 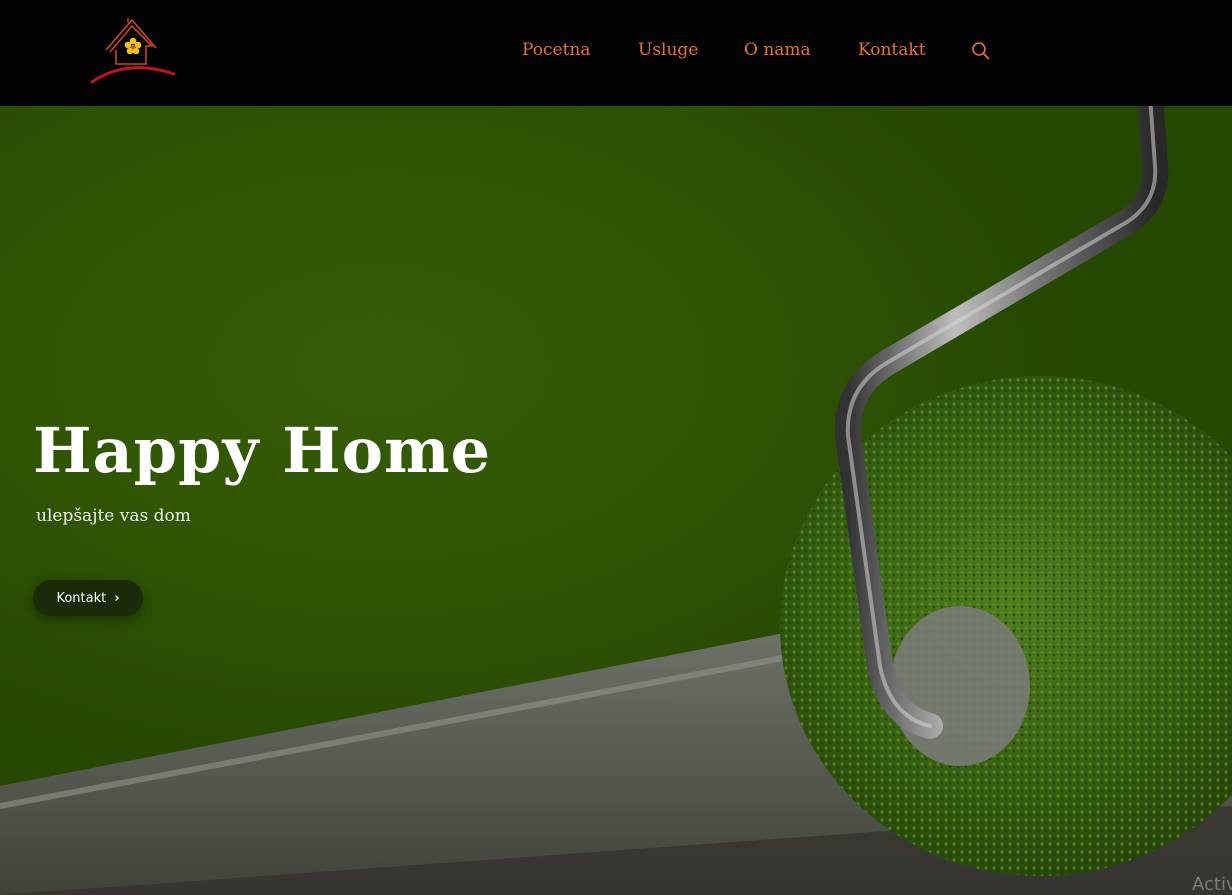 I want to click on kontakt-button-label: Kontakt, so click(x=81, y=598).